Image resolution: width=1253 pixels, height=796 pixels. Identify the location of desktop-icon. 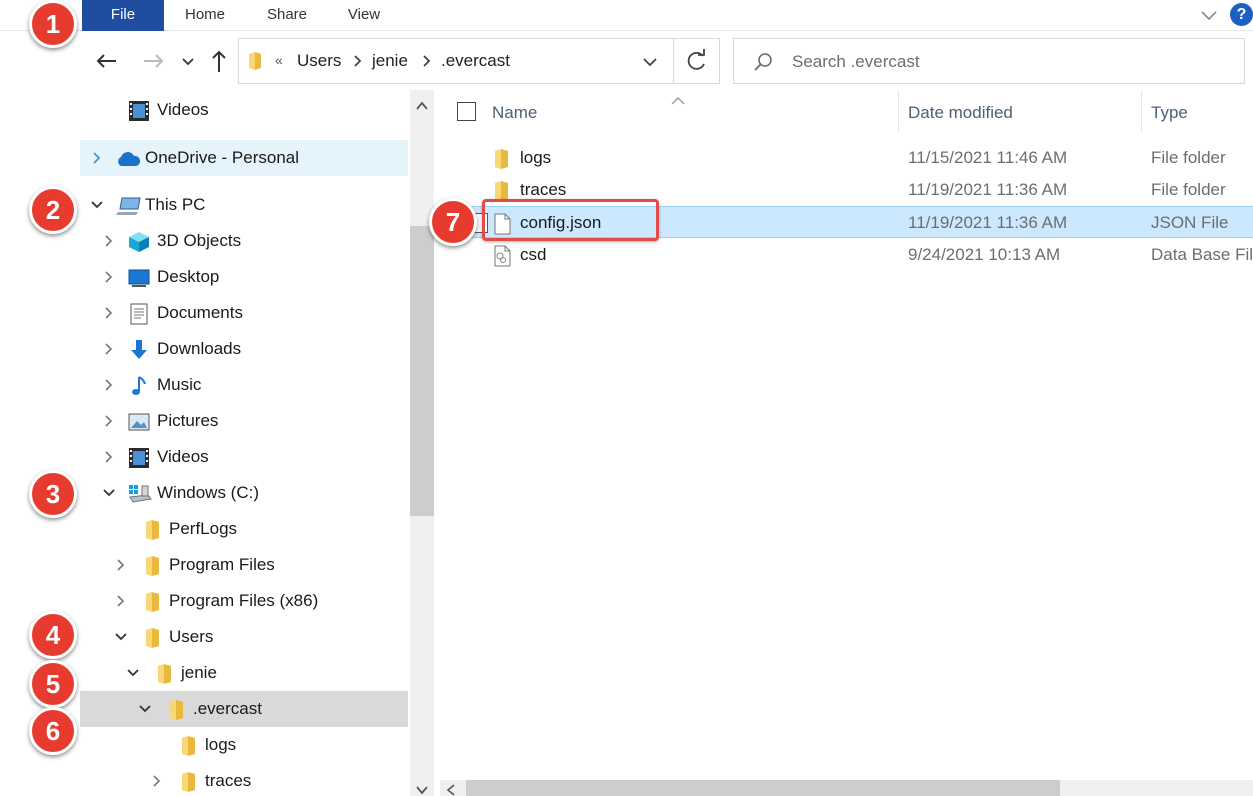
(139, 278).